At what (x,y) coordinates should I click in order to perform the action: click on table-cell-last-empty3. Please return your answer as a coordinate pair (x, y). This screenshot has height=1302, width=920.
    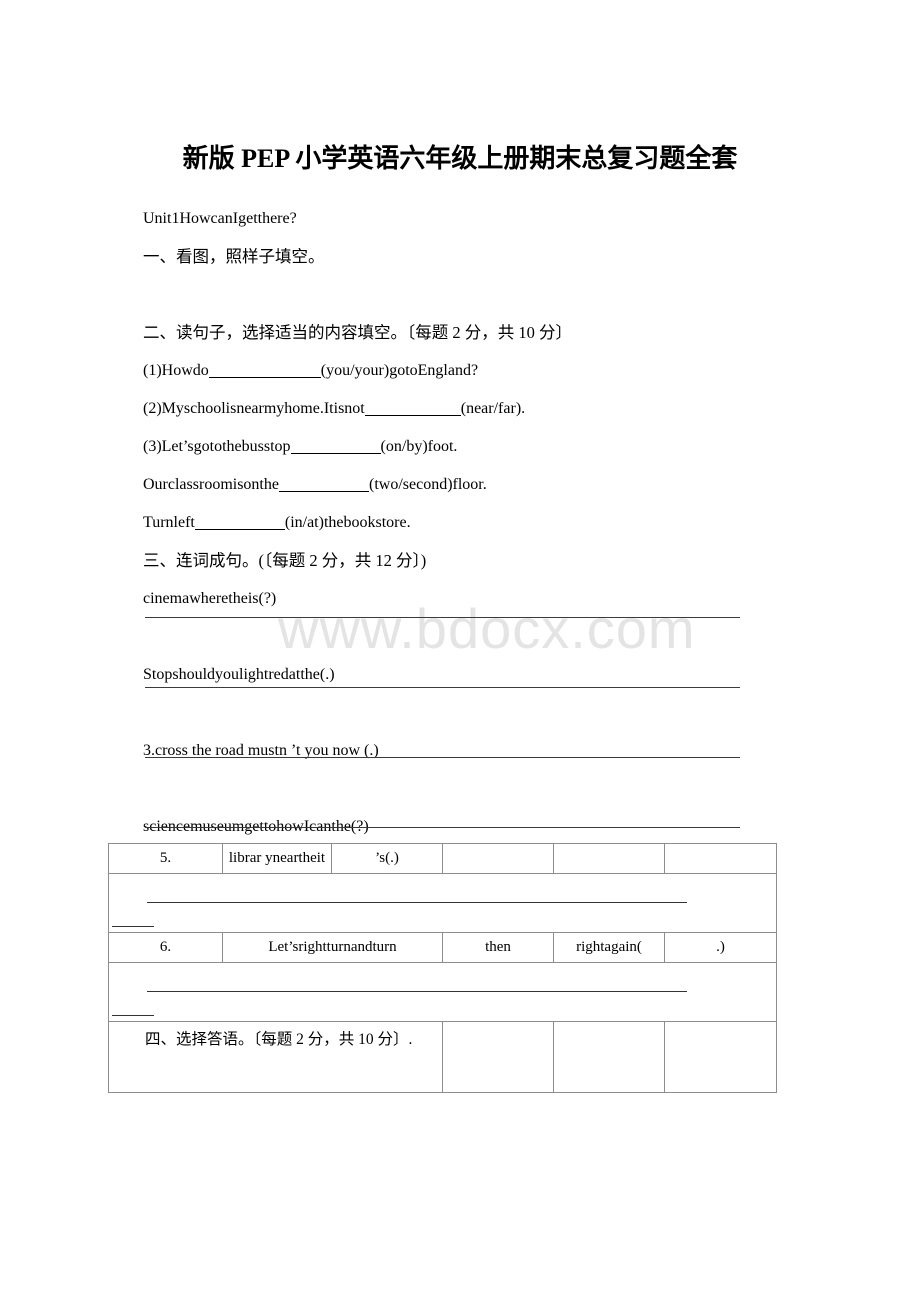
    Looking at the image, I should click on (720, 1056).